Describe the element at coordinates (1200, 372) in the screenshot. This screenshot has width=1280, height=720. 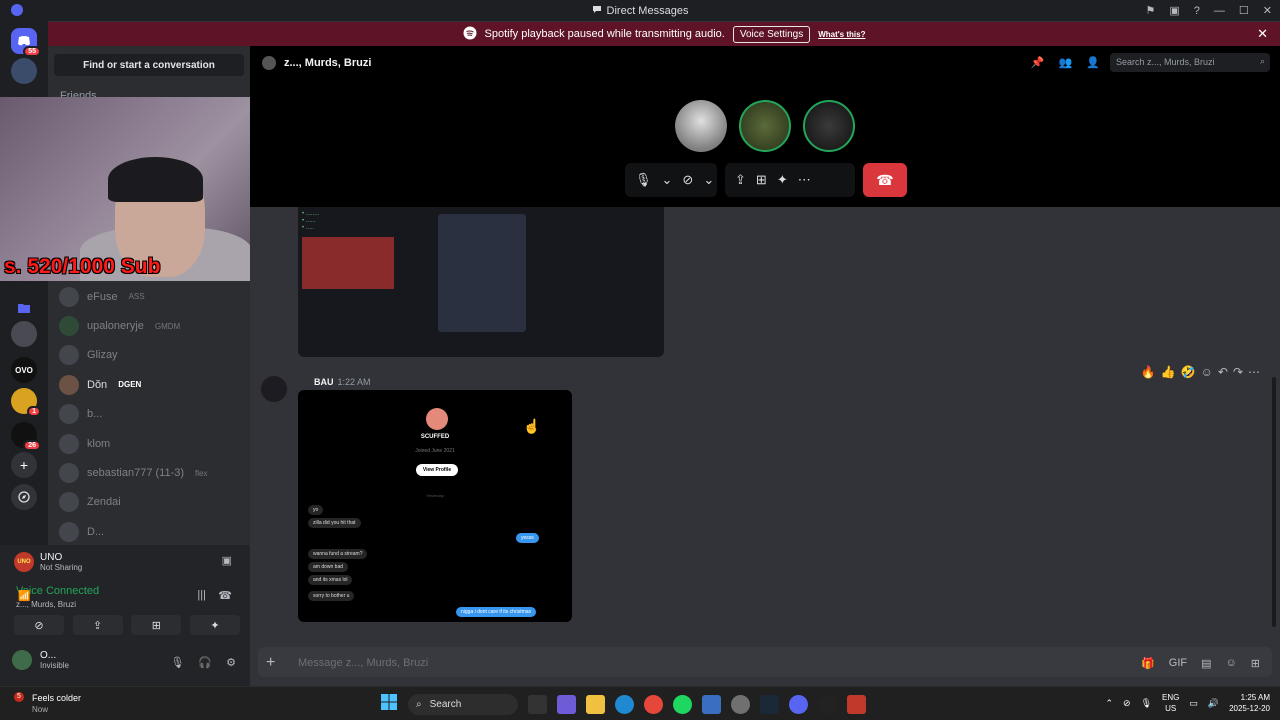
I see `message-actions: 🔥 👍 🤣 ☺ ↶ ↷ ⋯` at that location.